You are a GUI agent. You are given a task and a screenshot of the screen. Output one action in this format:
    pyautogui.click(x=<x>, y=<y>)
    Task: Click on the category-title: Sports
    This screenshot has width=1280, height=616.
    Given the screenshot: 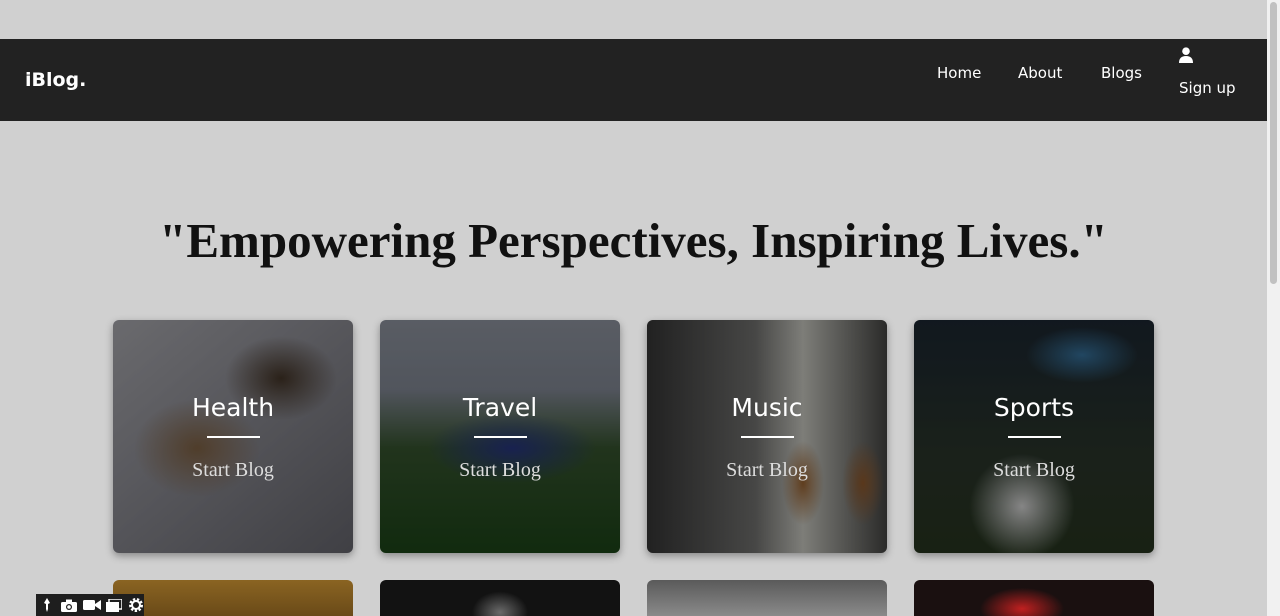 What is the action you would take?
    pyautogui.click(x=1034, y=407)
    